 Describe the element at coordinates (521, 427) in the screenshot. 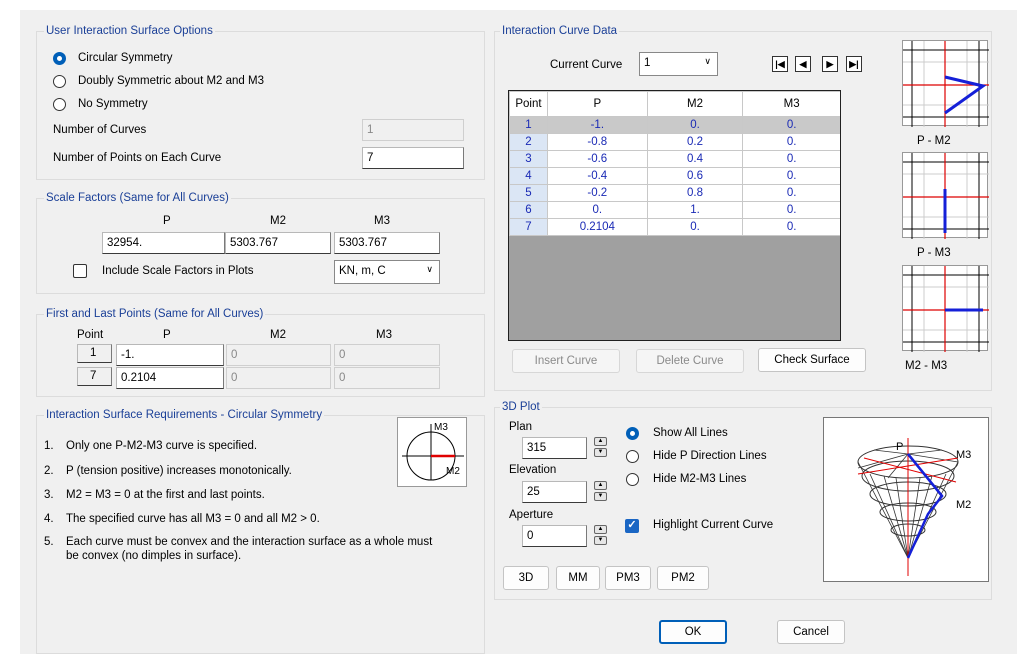

I see `plan-label: Plan` at that location.